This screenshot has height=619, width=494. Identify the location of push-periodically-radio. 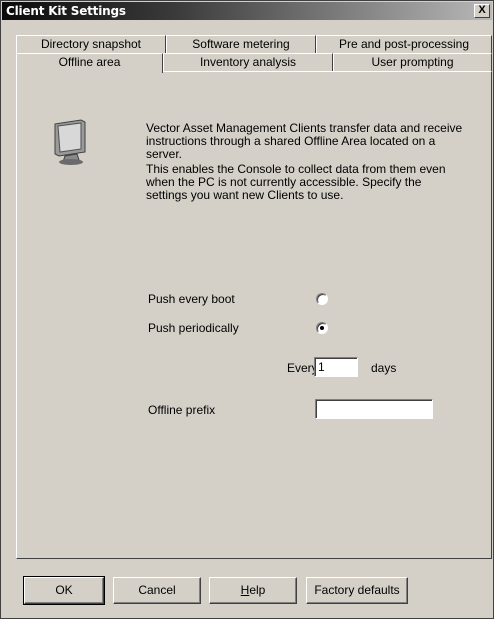
(322, 328).